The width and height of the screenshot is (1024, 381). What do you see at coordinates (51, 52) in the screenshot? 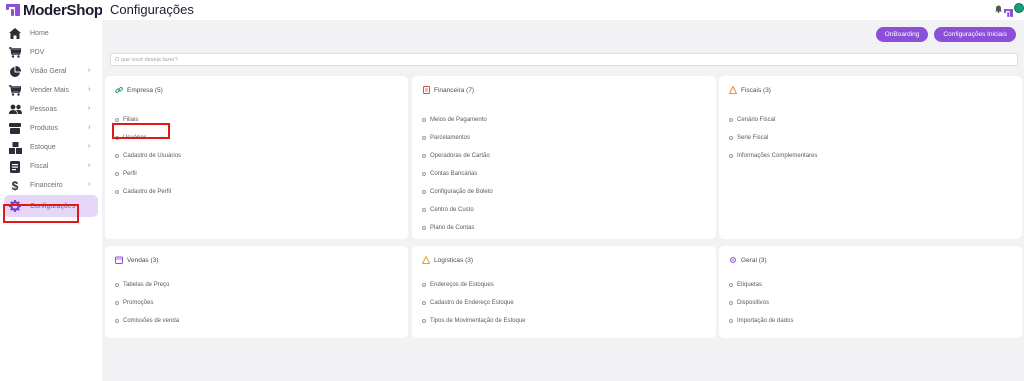
I see `sidebar-item-pdv: PDV` at bounding box center [51, 52].